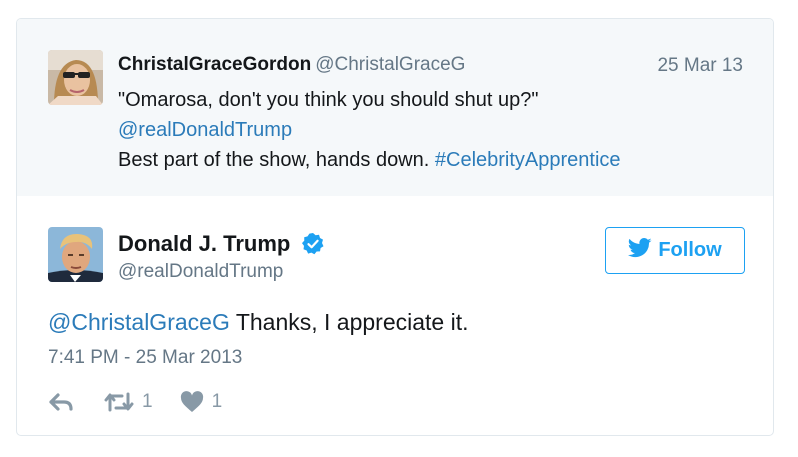 This screenshot has width=798, height=457. Describe the element at coordinates (390, 64) in the screenshot. I see `quoted-handle: @ChristalGraceG` at that location.